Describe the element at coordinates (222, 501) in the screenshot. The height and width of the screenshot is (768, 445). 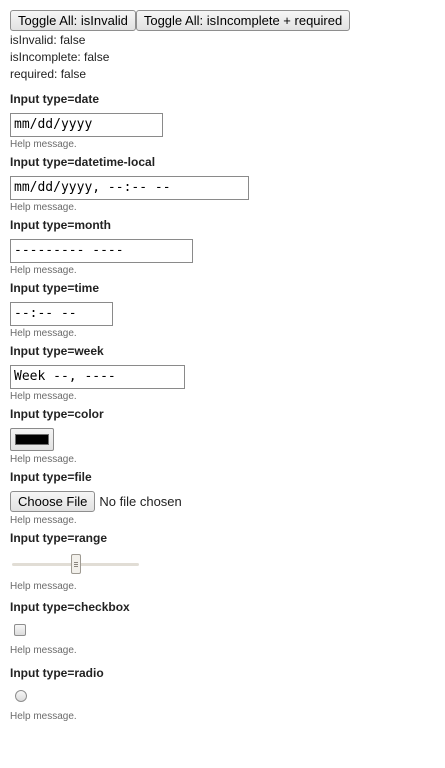
I see `file-input: Choose File No file chosen` at that location.